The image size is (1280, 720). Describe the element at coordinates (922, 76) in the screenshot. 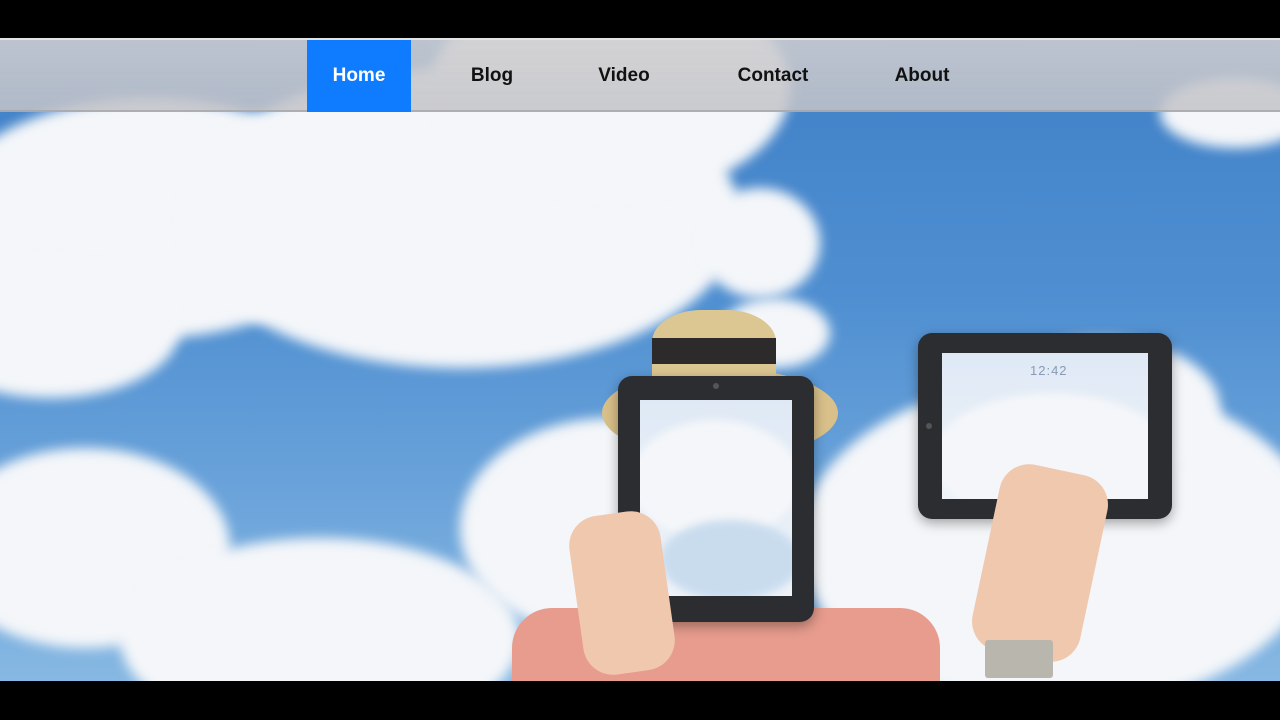

I see `nav-about: About` at that location.